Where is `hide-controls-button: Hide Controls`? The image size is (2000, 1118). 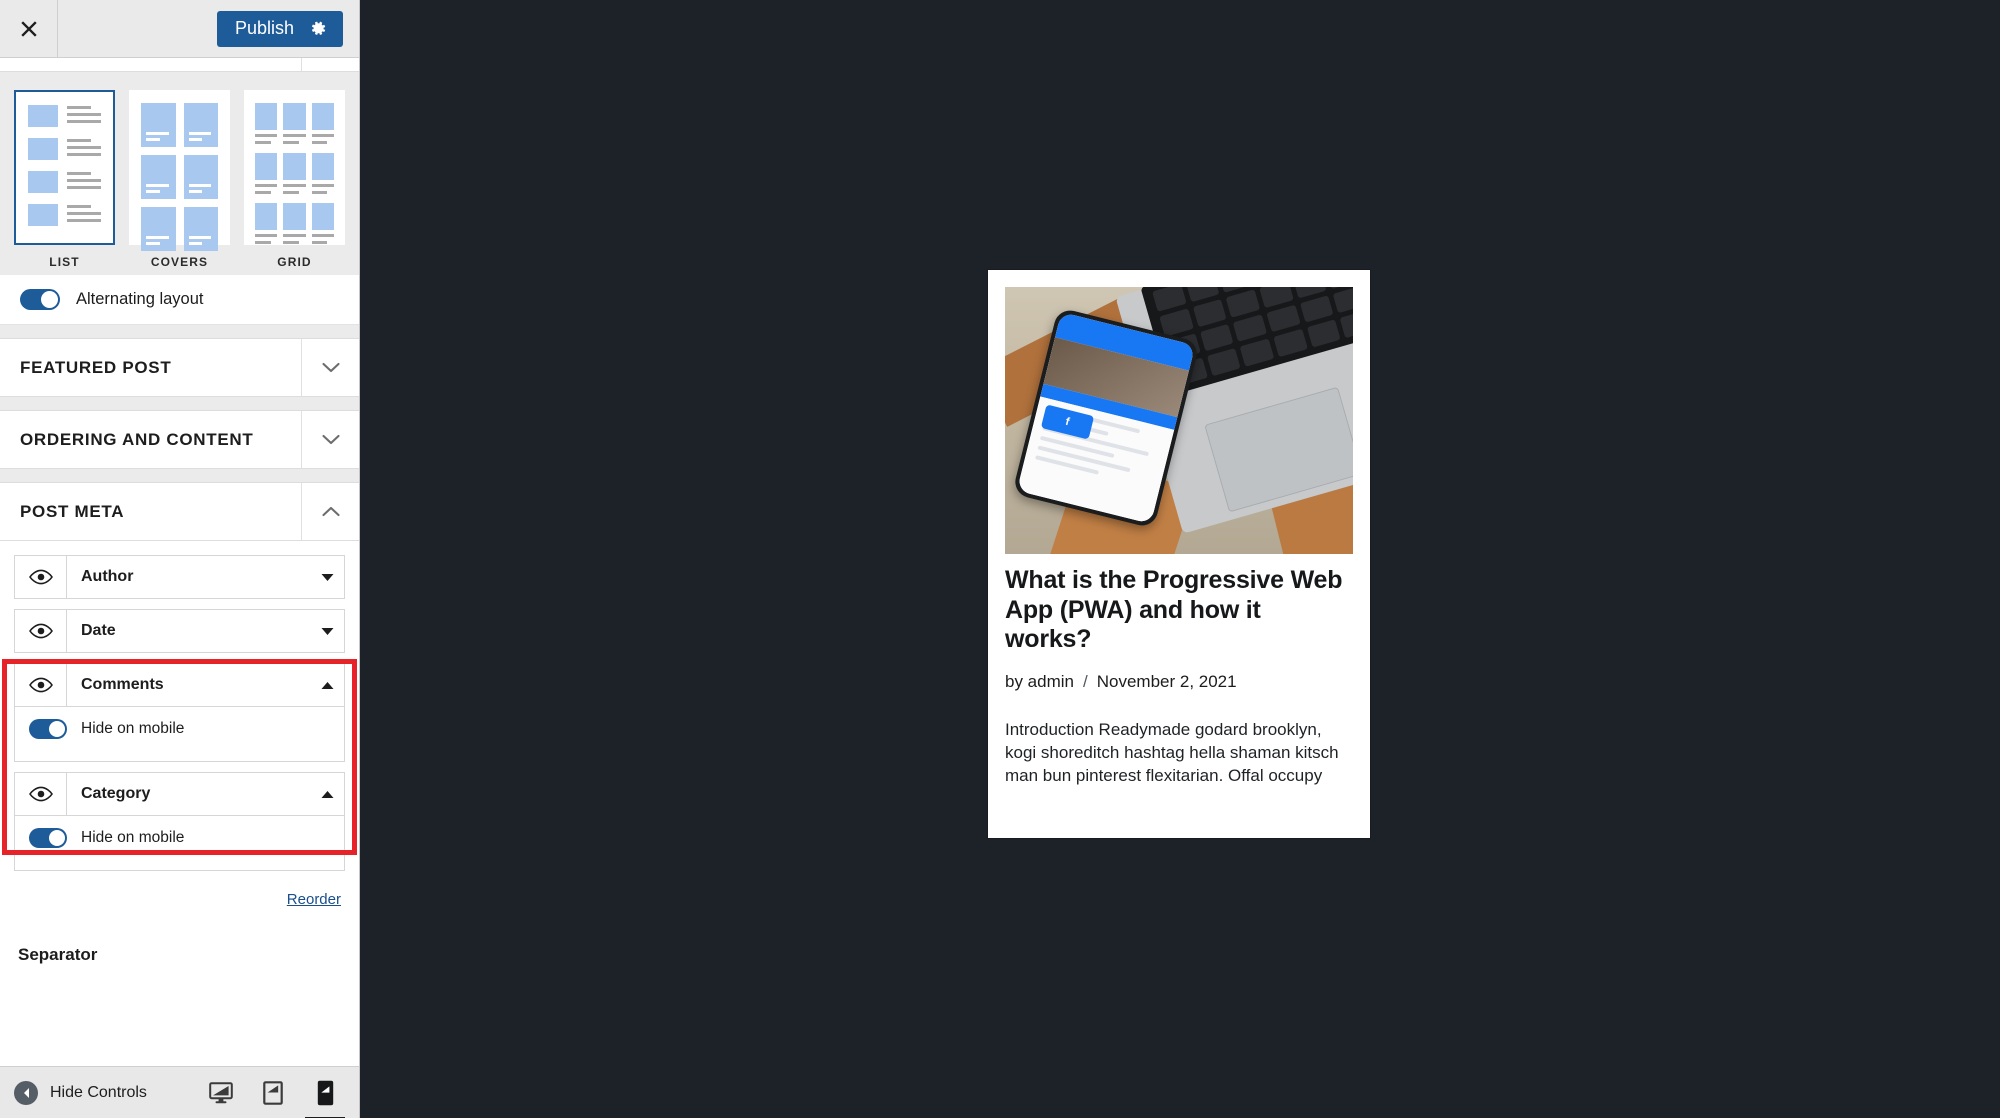 hide-controls-button: Hide Controls is located at coordinates (80, 1092).